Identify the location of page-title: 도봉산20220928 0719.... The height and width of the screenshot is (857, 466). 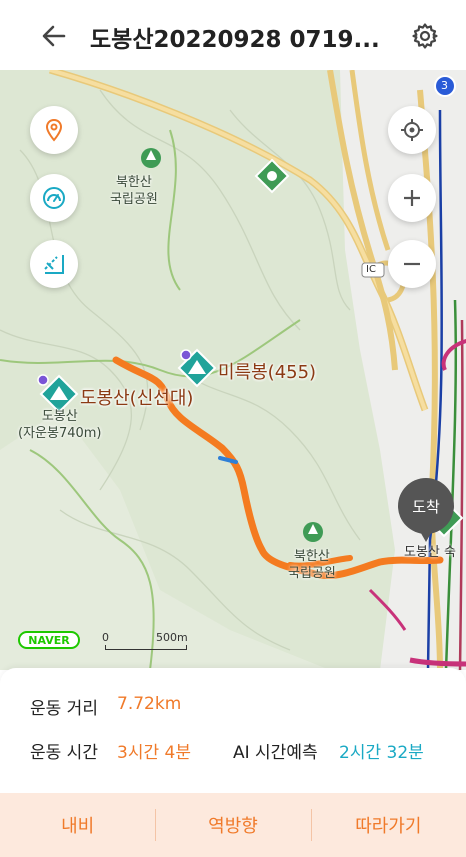
(235, 40).